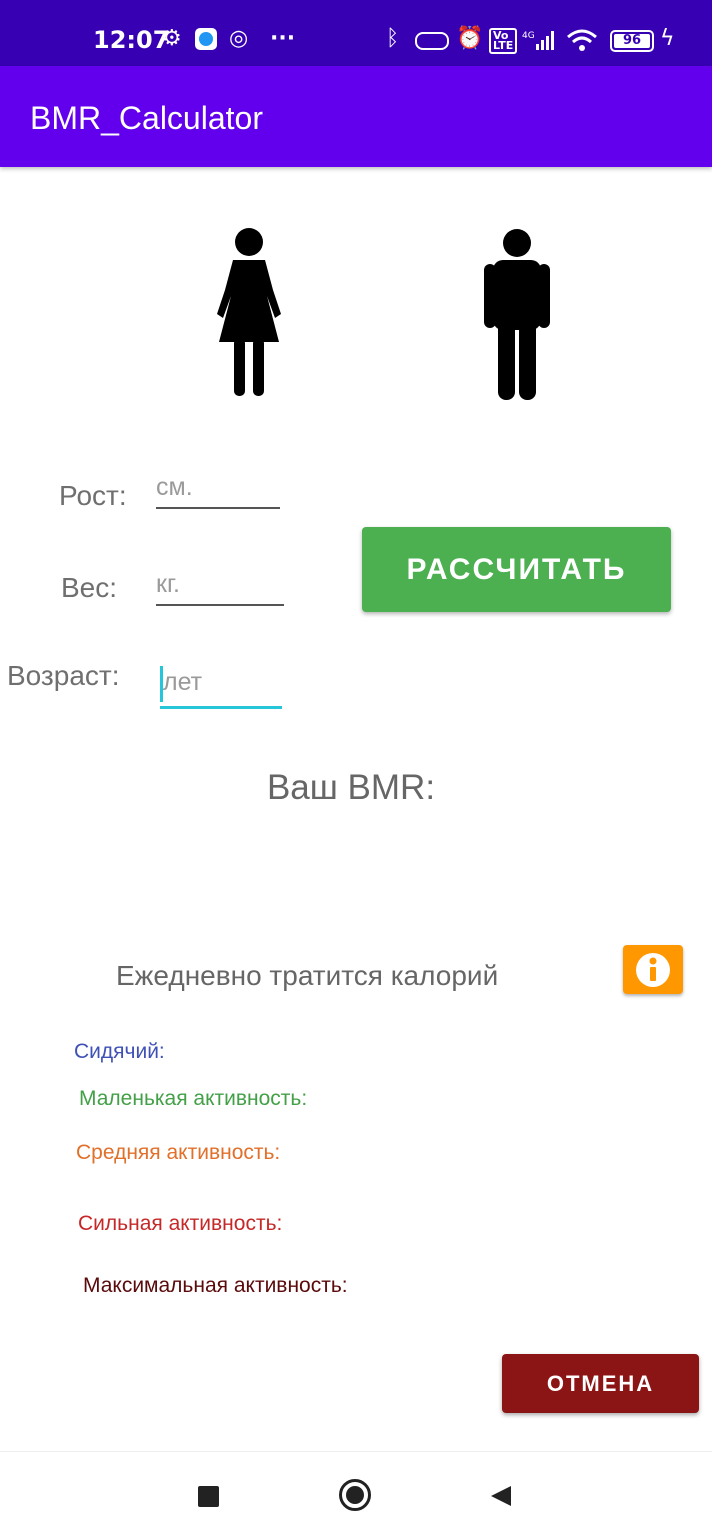  What do you see at coordinates (239, 38) in the screenshot?
I see `vpn-icon: ◎` at bounding box center [239, 38].